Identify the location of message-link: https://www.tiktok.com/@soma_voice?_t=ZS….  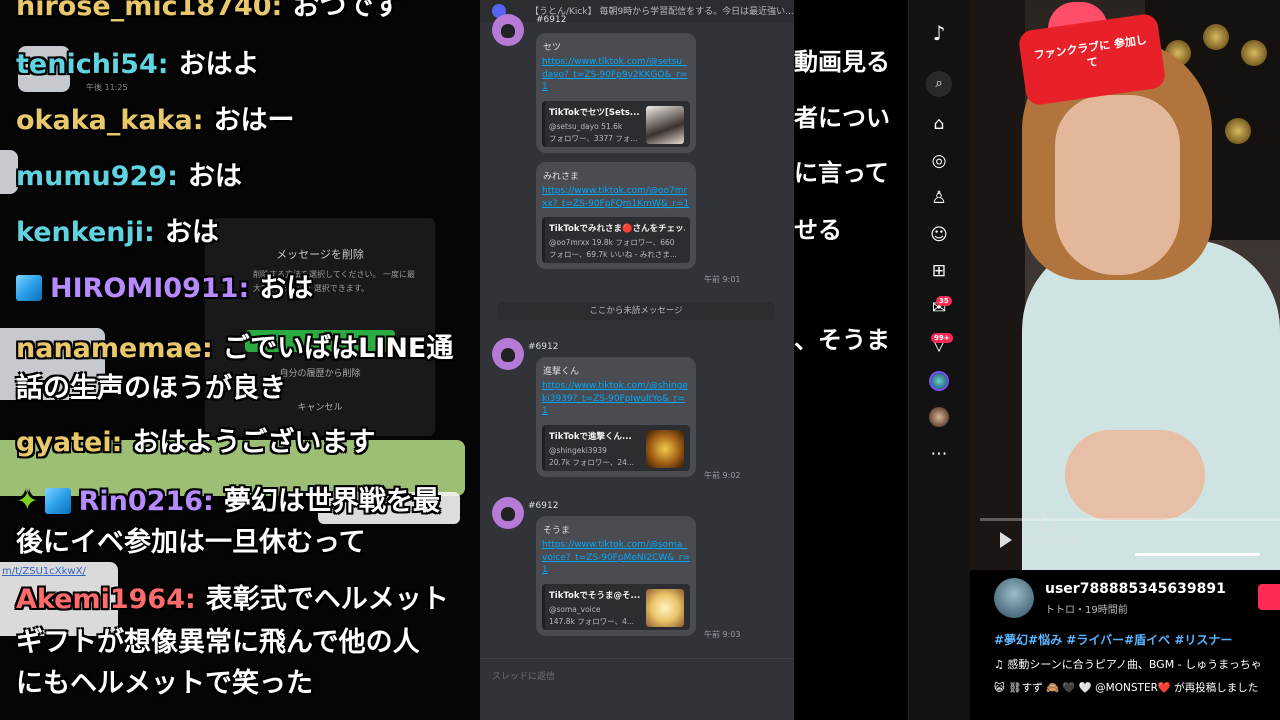
(616, 558).